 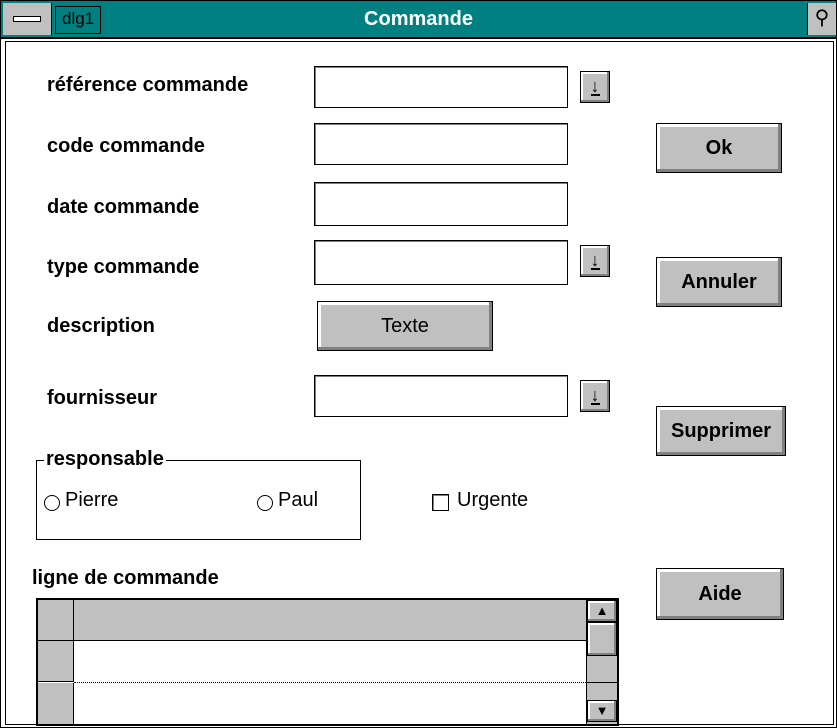 I want to click on scroll-down-button: ▼, so click(x=602, y=711).